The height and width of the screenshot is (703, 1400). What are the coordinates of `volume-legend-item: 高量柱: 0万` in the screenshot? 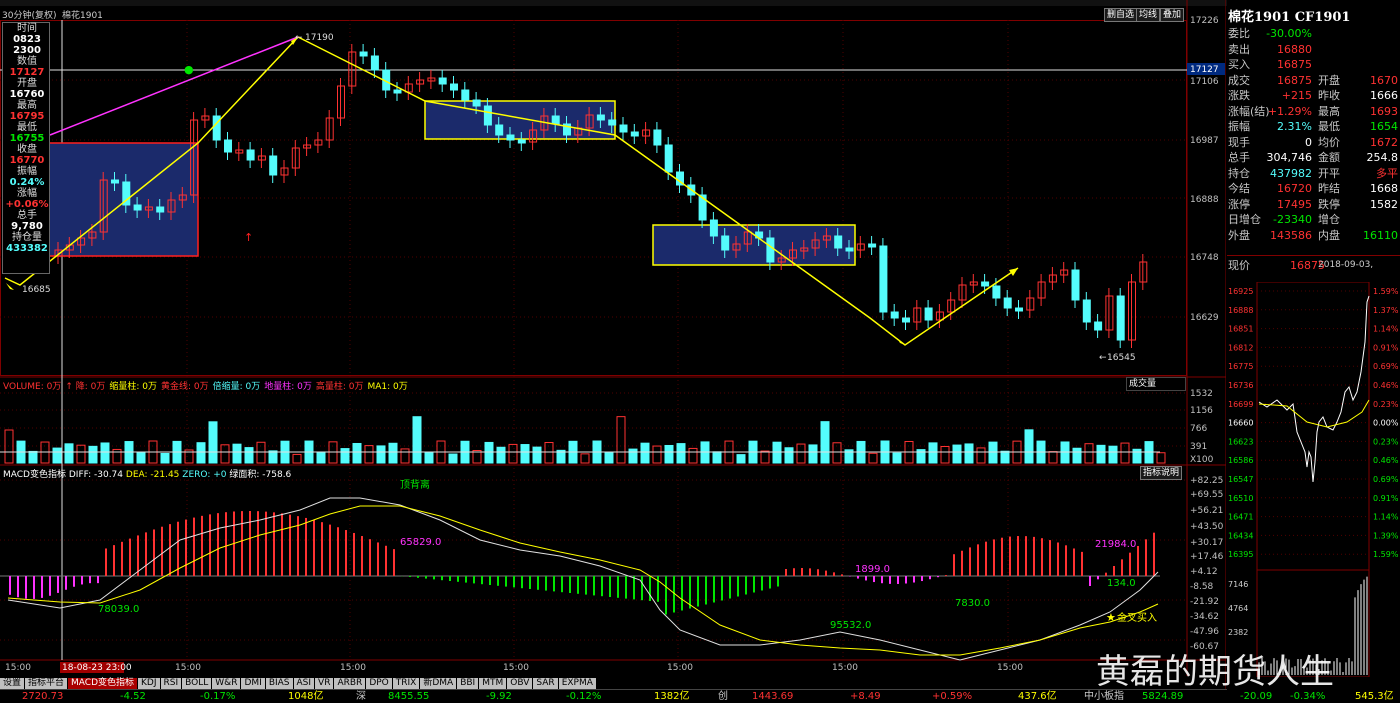 It's located at (339, 387).